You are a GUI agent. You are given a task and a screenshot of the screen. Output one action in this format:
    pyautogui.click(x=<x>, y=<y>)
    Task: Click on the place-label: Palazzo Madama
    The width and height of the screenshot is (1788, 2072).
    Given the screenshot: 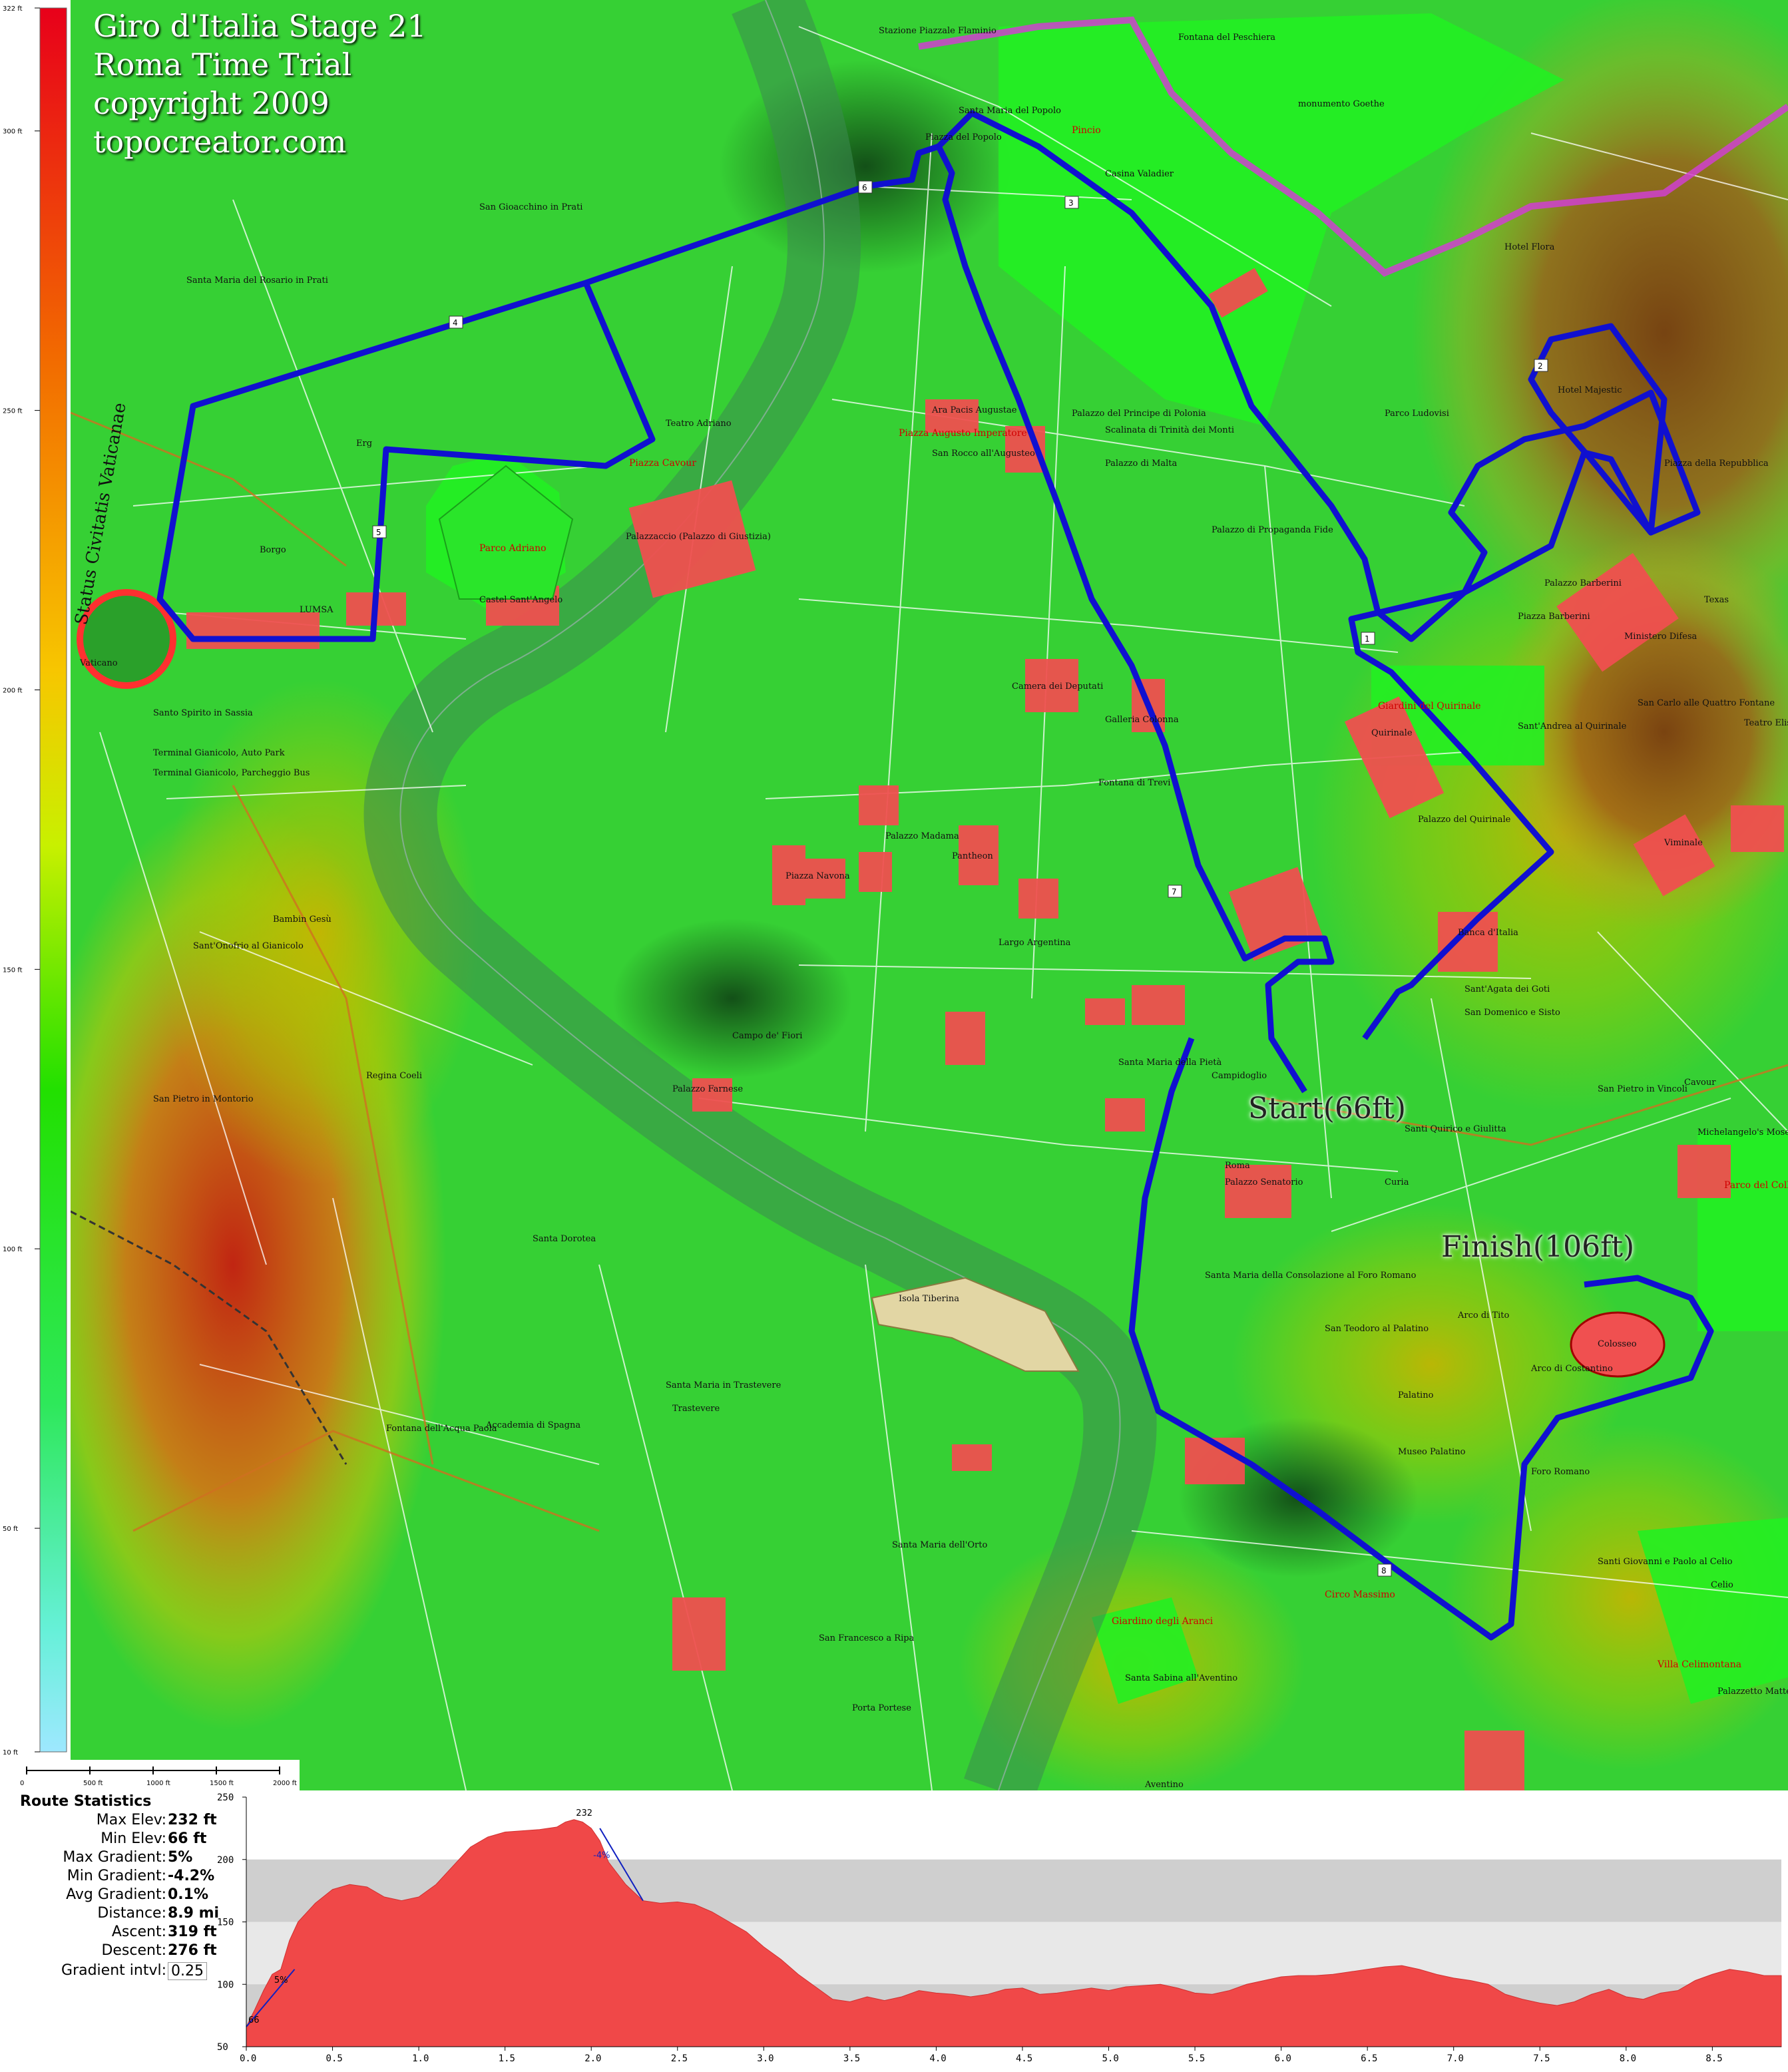 What is the action you would take?
    pyautogui.click(x=922, y=836)
    